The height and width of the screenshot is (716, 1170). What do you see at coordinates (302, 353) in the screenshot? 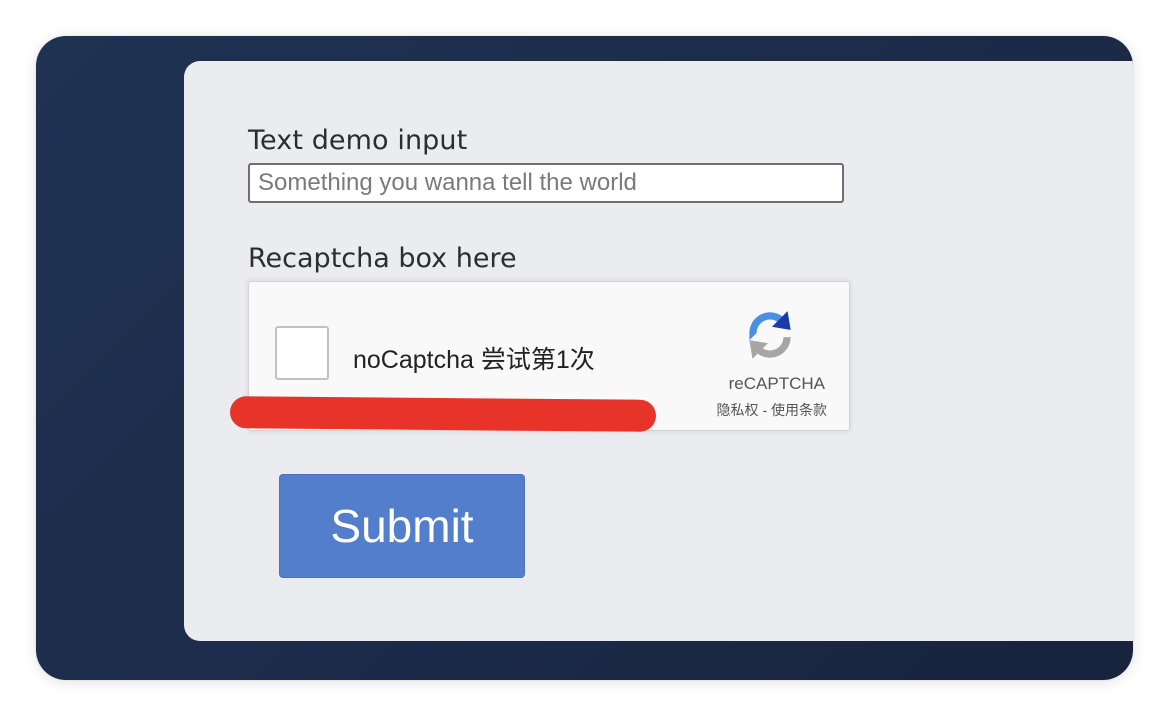
I see `recaptcha-checkbox` at bounding box center [302, 353].